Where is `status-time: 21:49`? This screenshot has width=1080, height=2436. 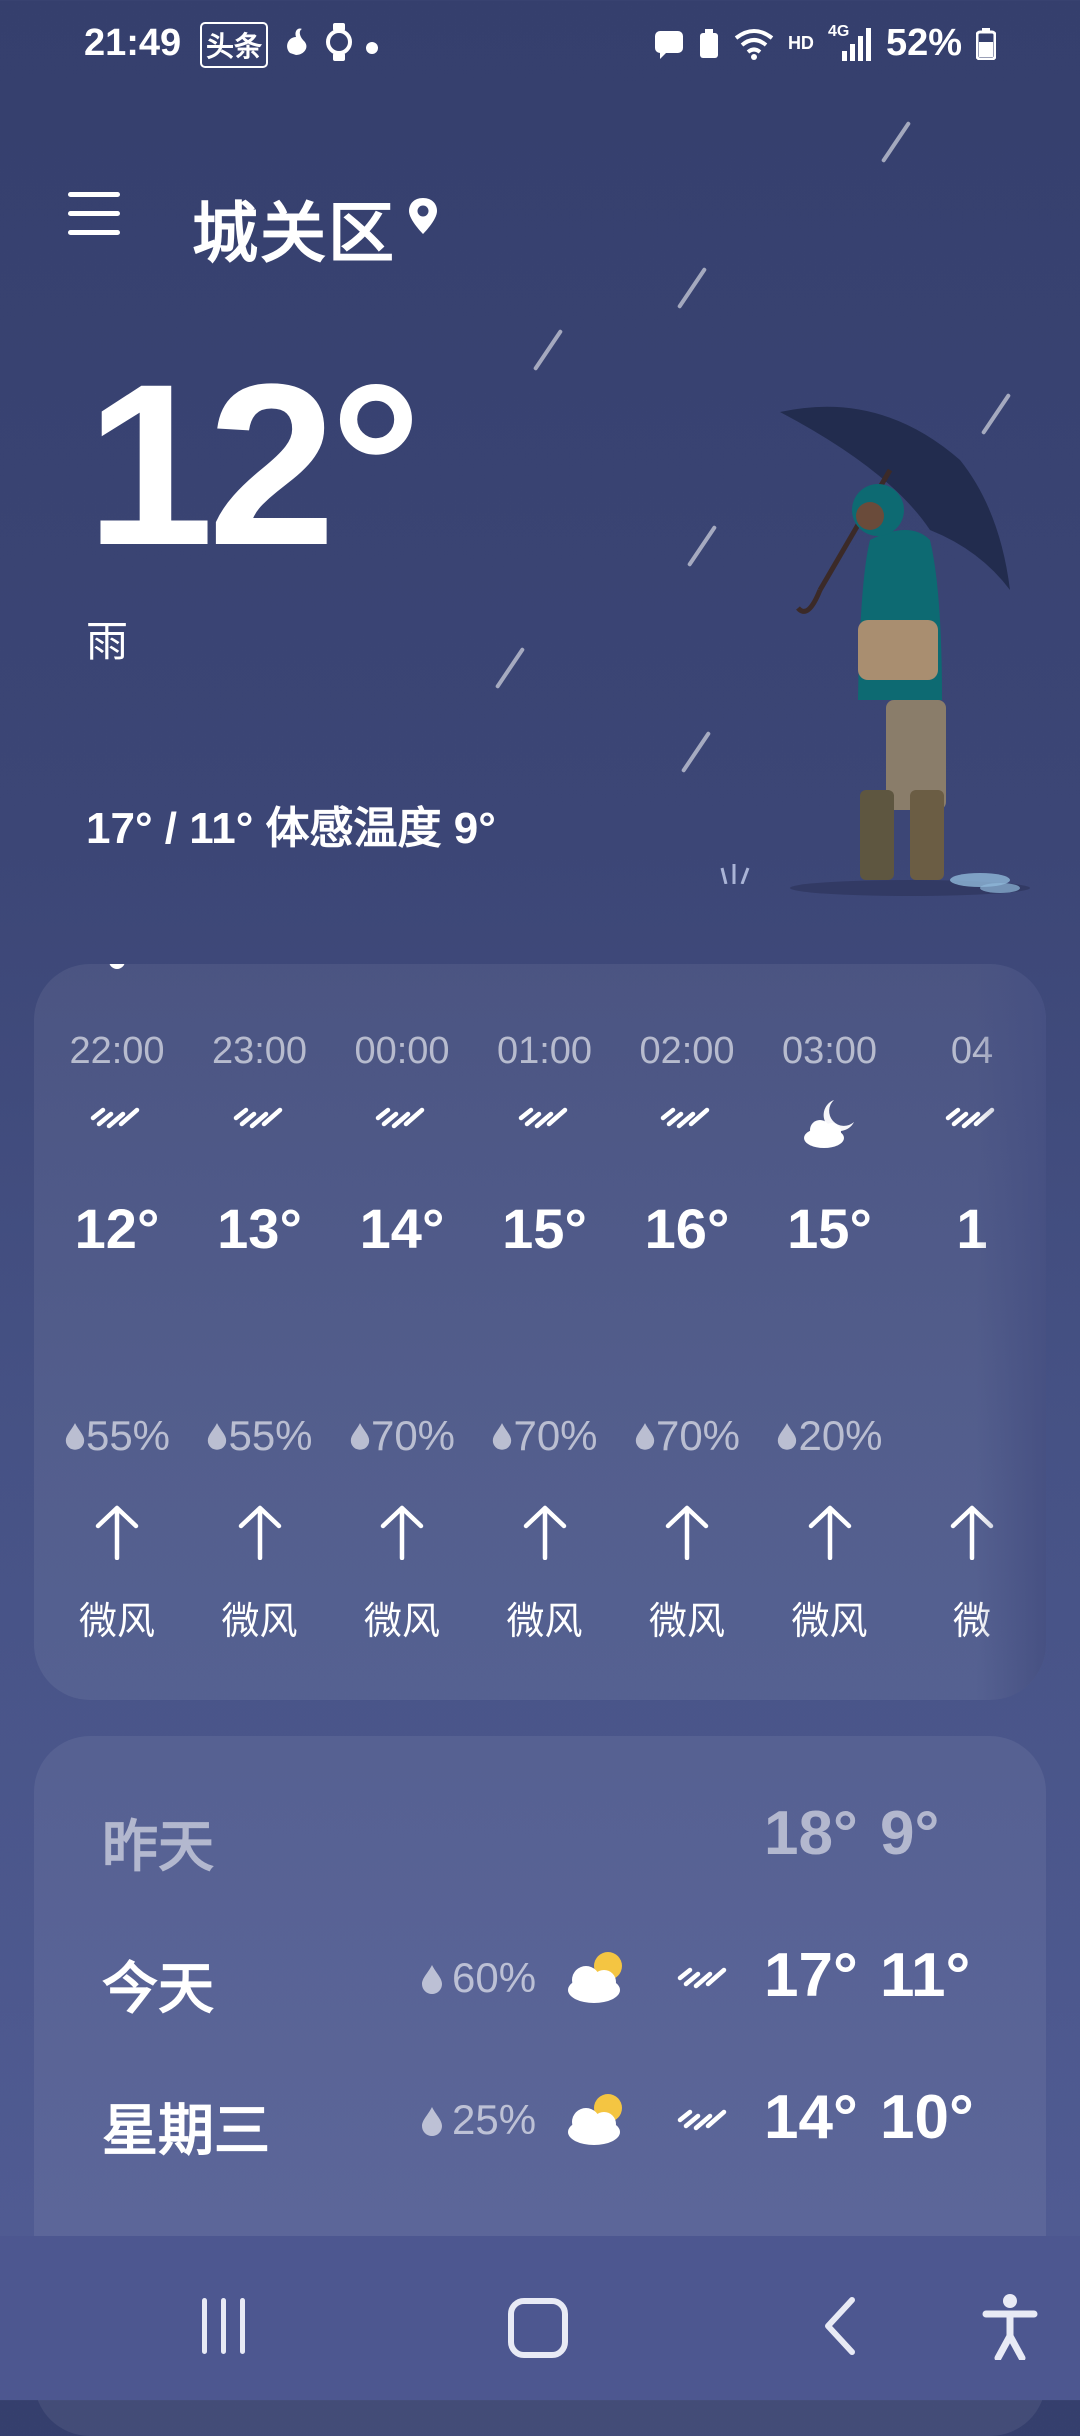 status-time: 21:49 is located at coordinates (133, 43).